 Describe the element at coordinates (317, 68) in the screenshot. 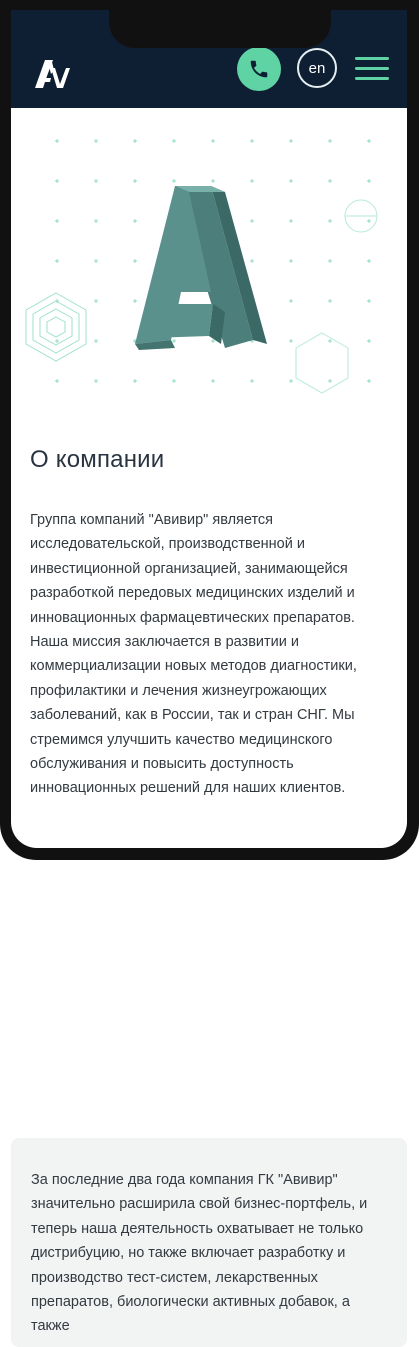

I see `language-switch-button: en` at that location.